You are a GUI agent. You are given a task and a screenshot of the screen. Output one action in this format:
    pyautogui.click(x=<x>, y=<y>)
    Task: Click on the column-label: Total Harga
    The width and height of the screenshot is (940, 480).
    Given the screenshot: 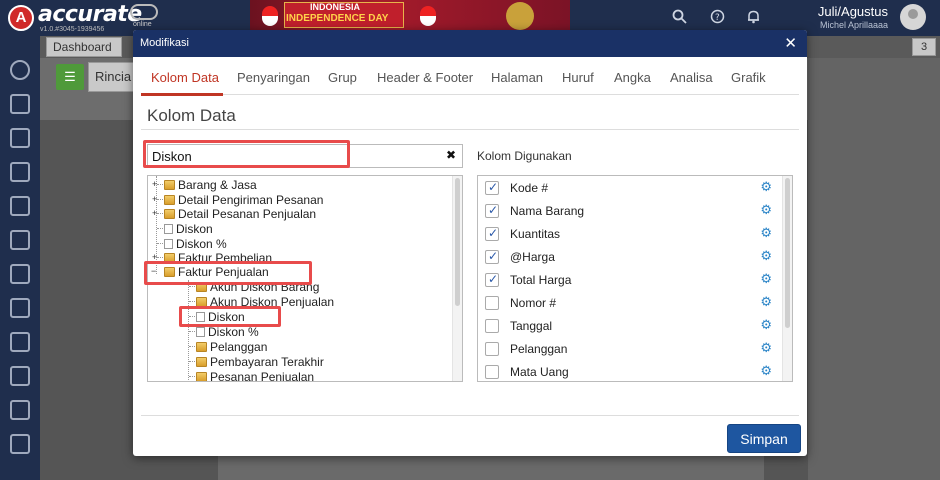 What is the action you would take?
    pyautogui.click(x=541, y=280)
    